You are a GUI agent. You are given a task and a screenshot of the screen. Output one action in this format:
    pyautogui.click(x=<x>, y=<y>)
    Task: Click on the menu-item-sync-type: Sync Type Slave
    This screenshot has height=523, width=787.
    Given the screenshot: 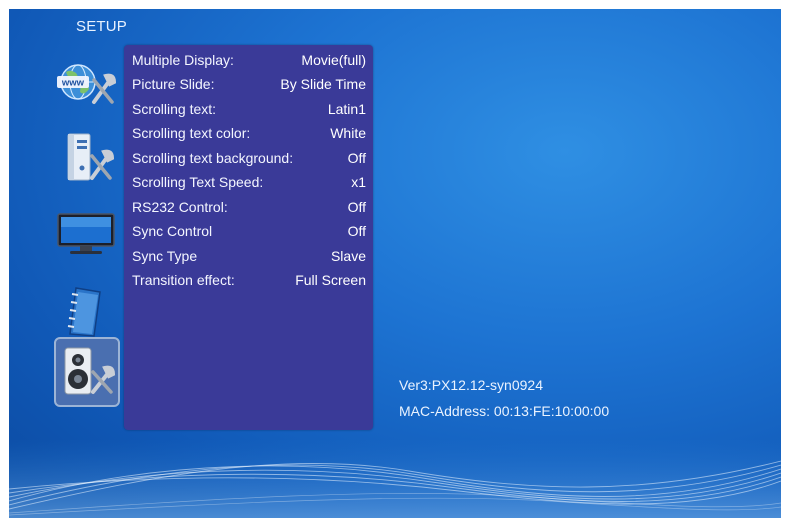 What is the action you would take?
    pyautogui.click(x=249, y=256)
    